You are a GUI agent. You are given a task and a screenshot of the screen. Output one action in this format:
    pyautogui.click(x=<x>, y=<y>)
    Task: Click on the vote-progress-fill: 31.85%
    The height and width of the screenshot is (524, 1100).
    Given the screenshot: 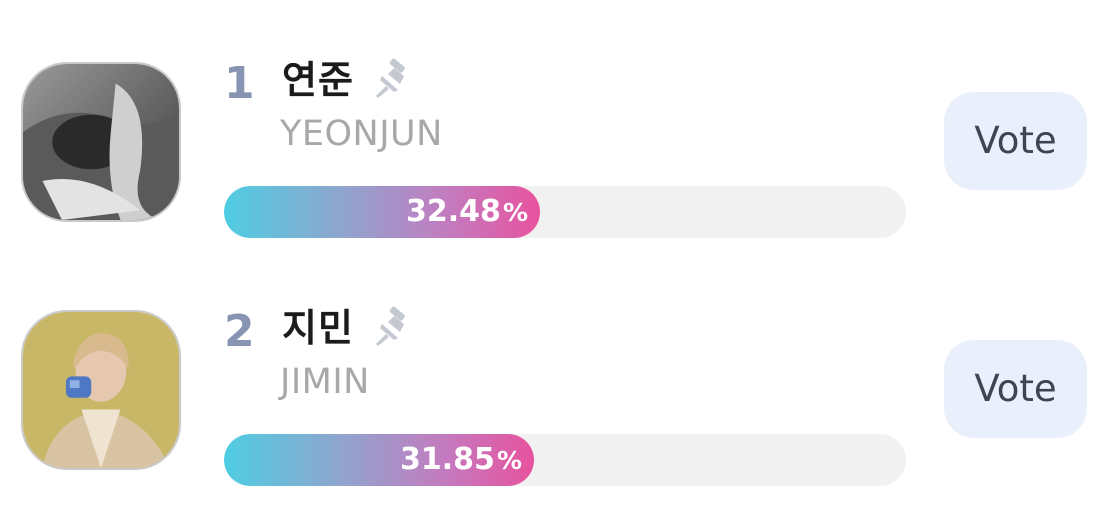 What is the action you would take?
    pyautogui.click(x=379, y=460)
    